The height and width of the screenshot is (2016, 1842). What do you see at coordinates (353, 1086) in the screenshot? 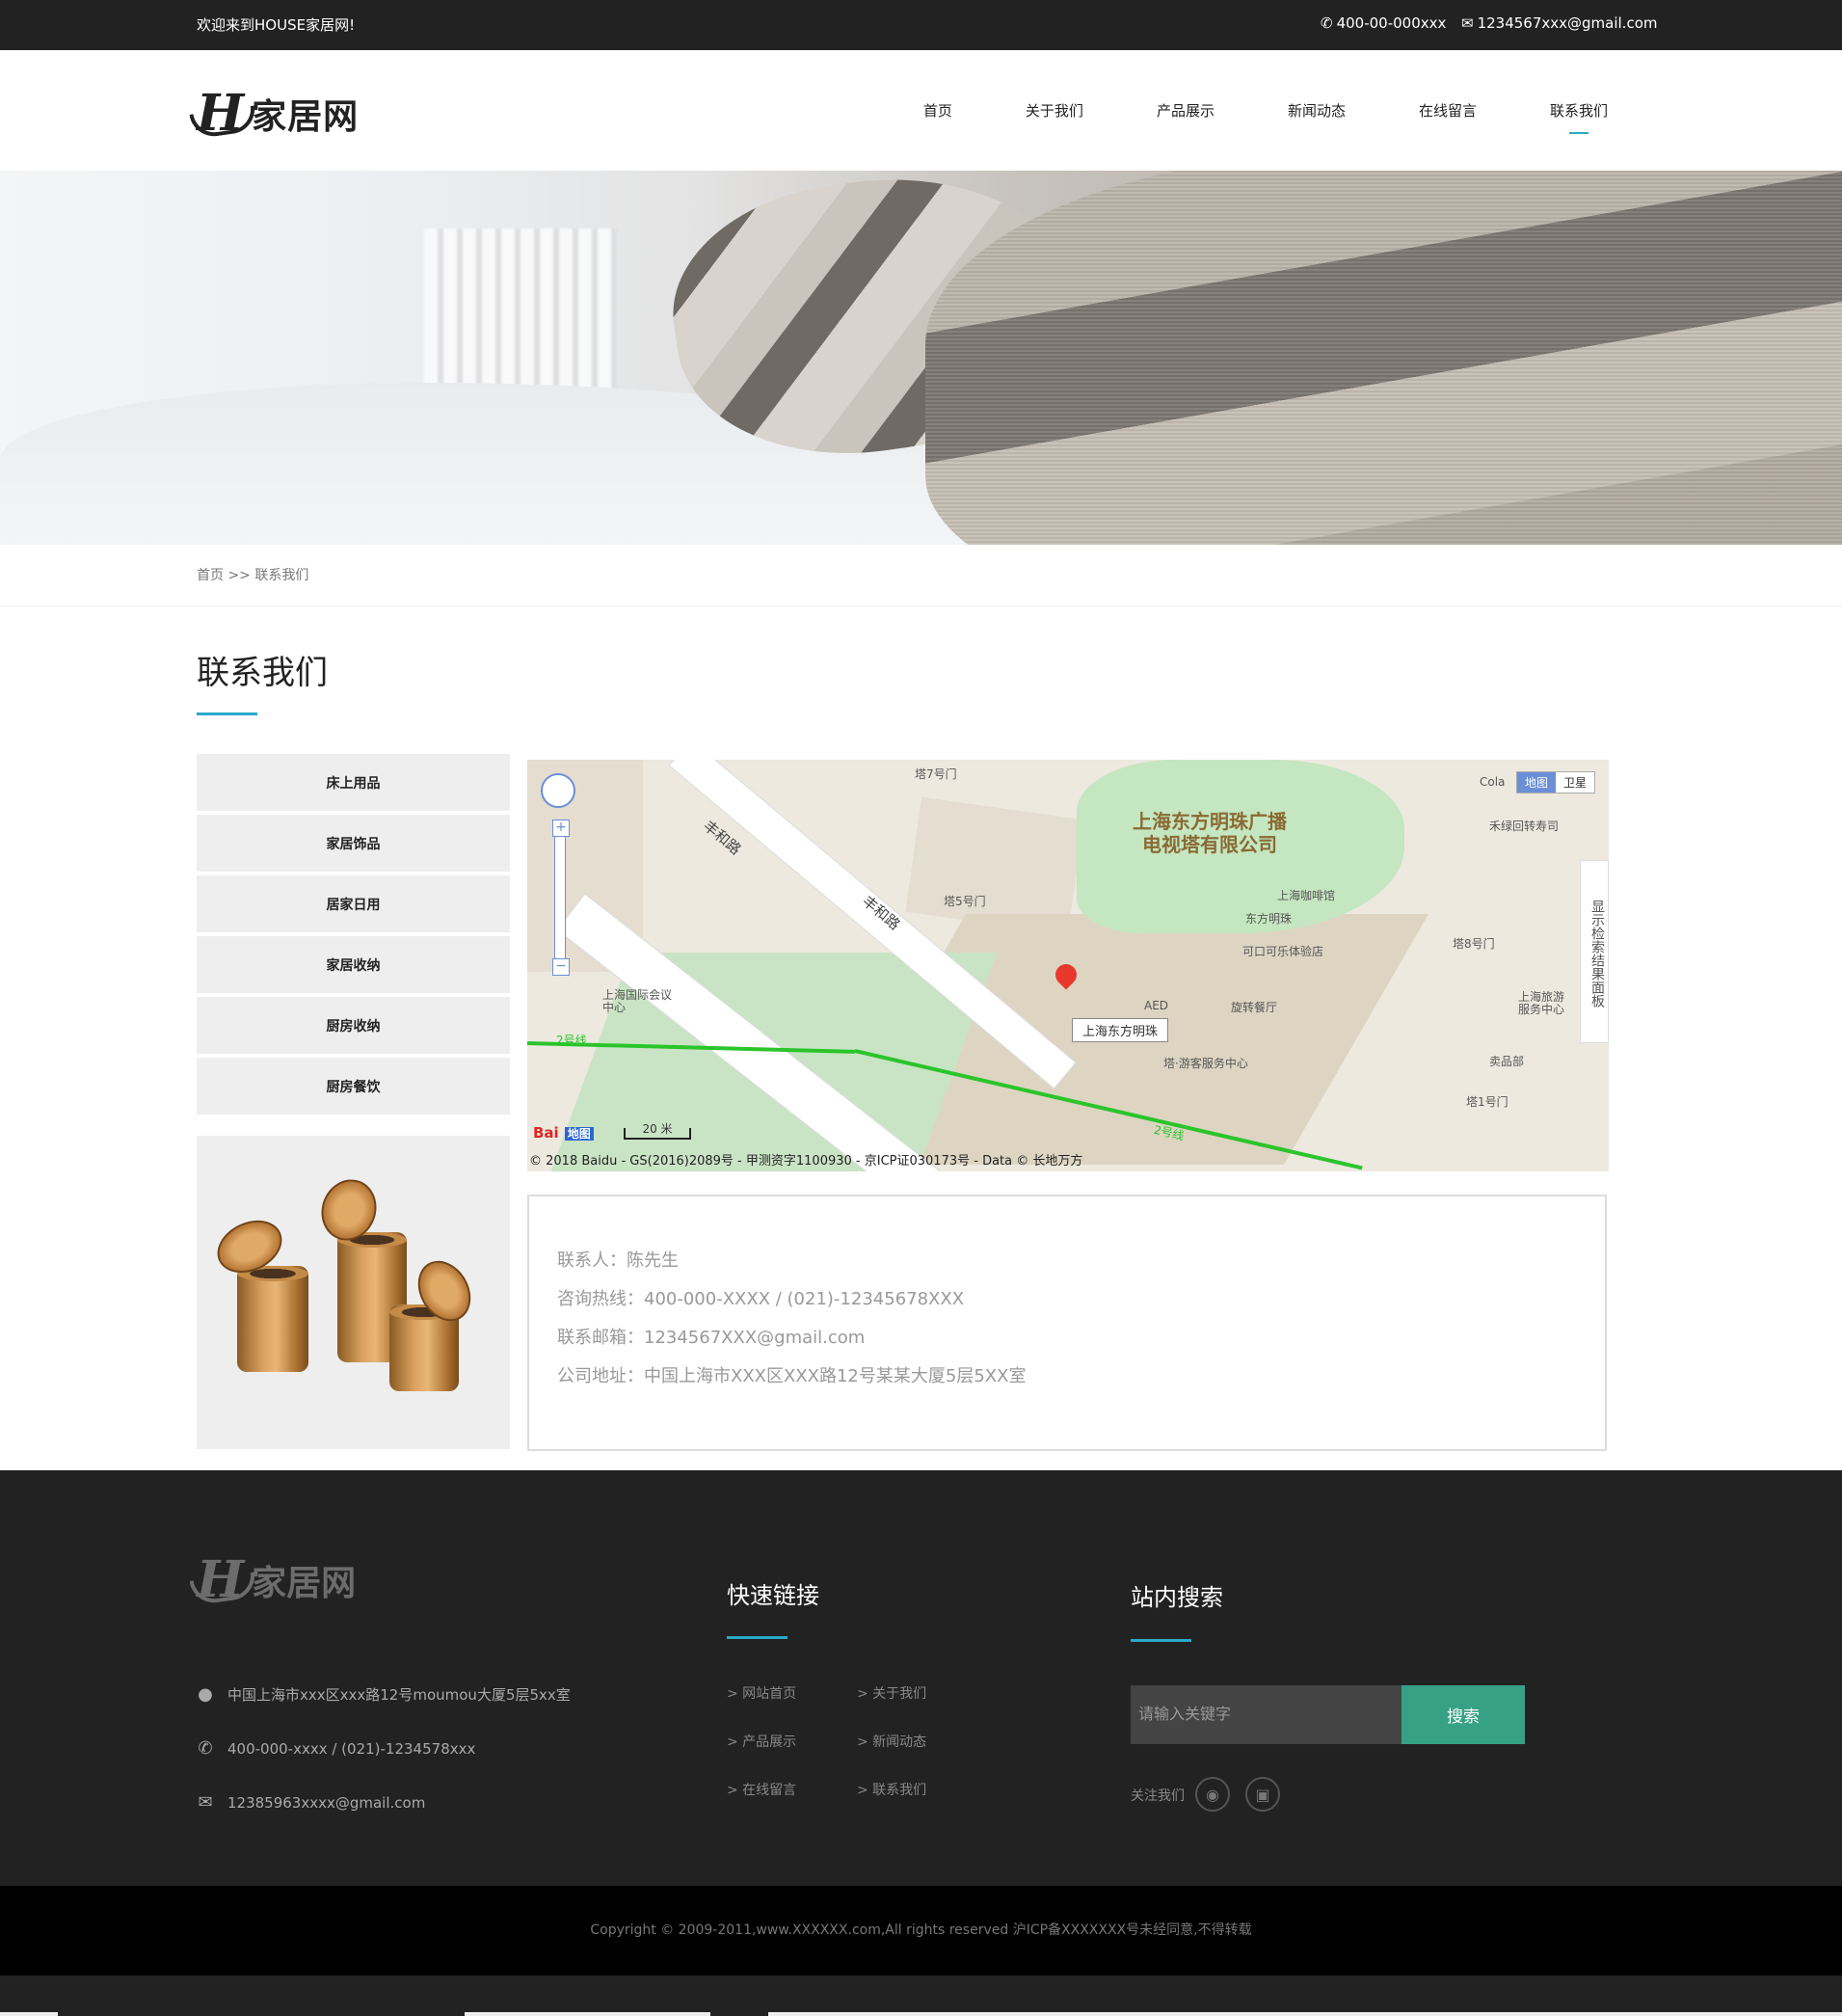
I see `sidebar-item-kitchen-dining: 厨房餐饮` at bounding box center [353, 1086].